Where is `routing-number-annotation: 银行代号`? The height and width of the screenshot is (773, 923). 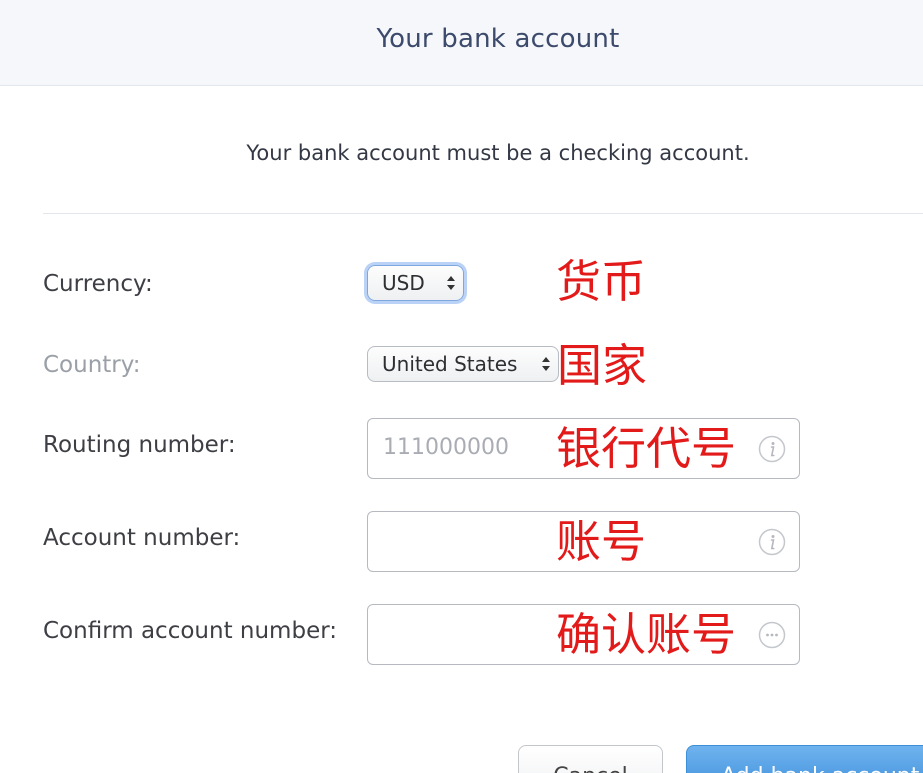 routing-number-annotation: 银行代号 is located at coordinates (646, 448).